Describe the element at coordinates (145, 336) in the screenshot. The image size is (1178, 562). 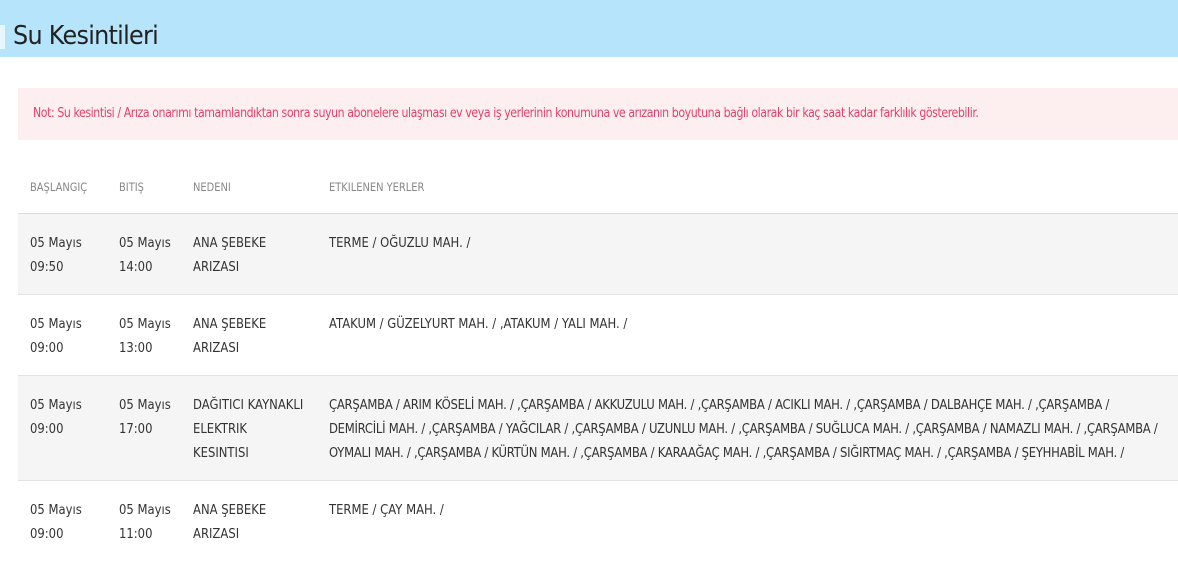
I see `end-cell: 05 Mayıs 13:00` at that location.